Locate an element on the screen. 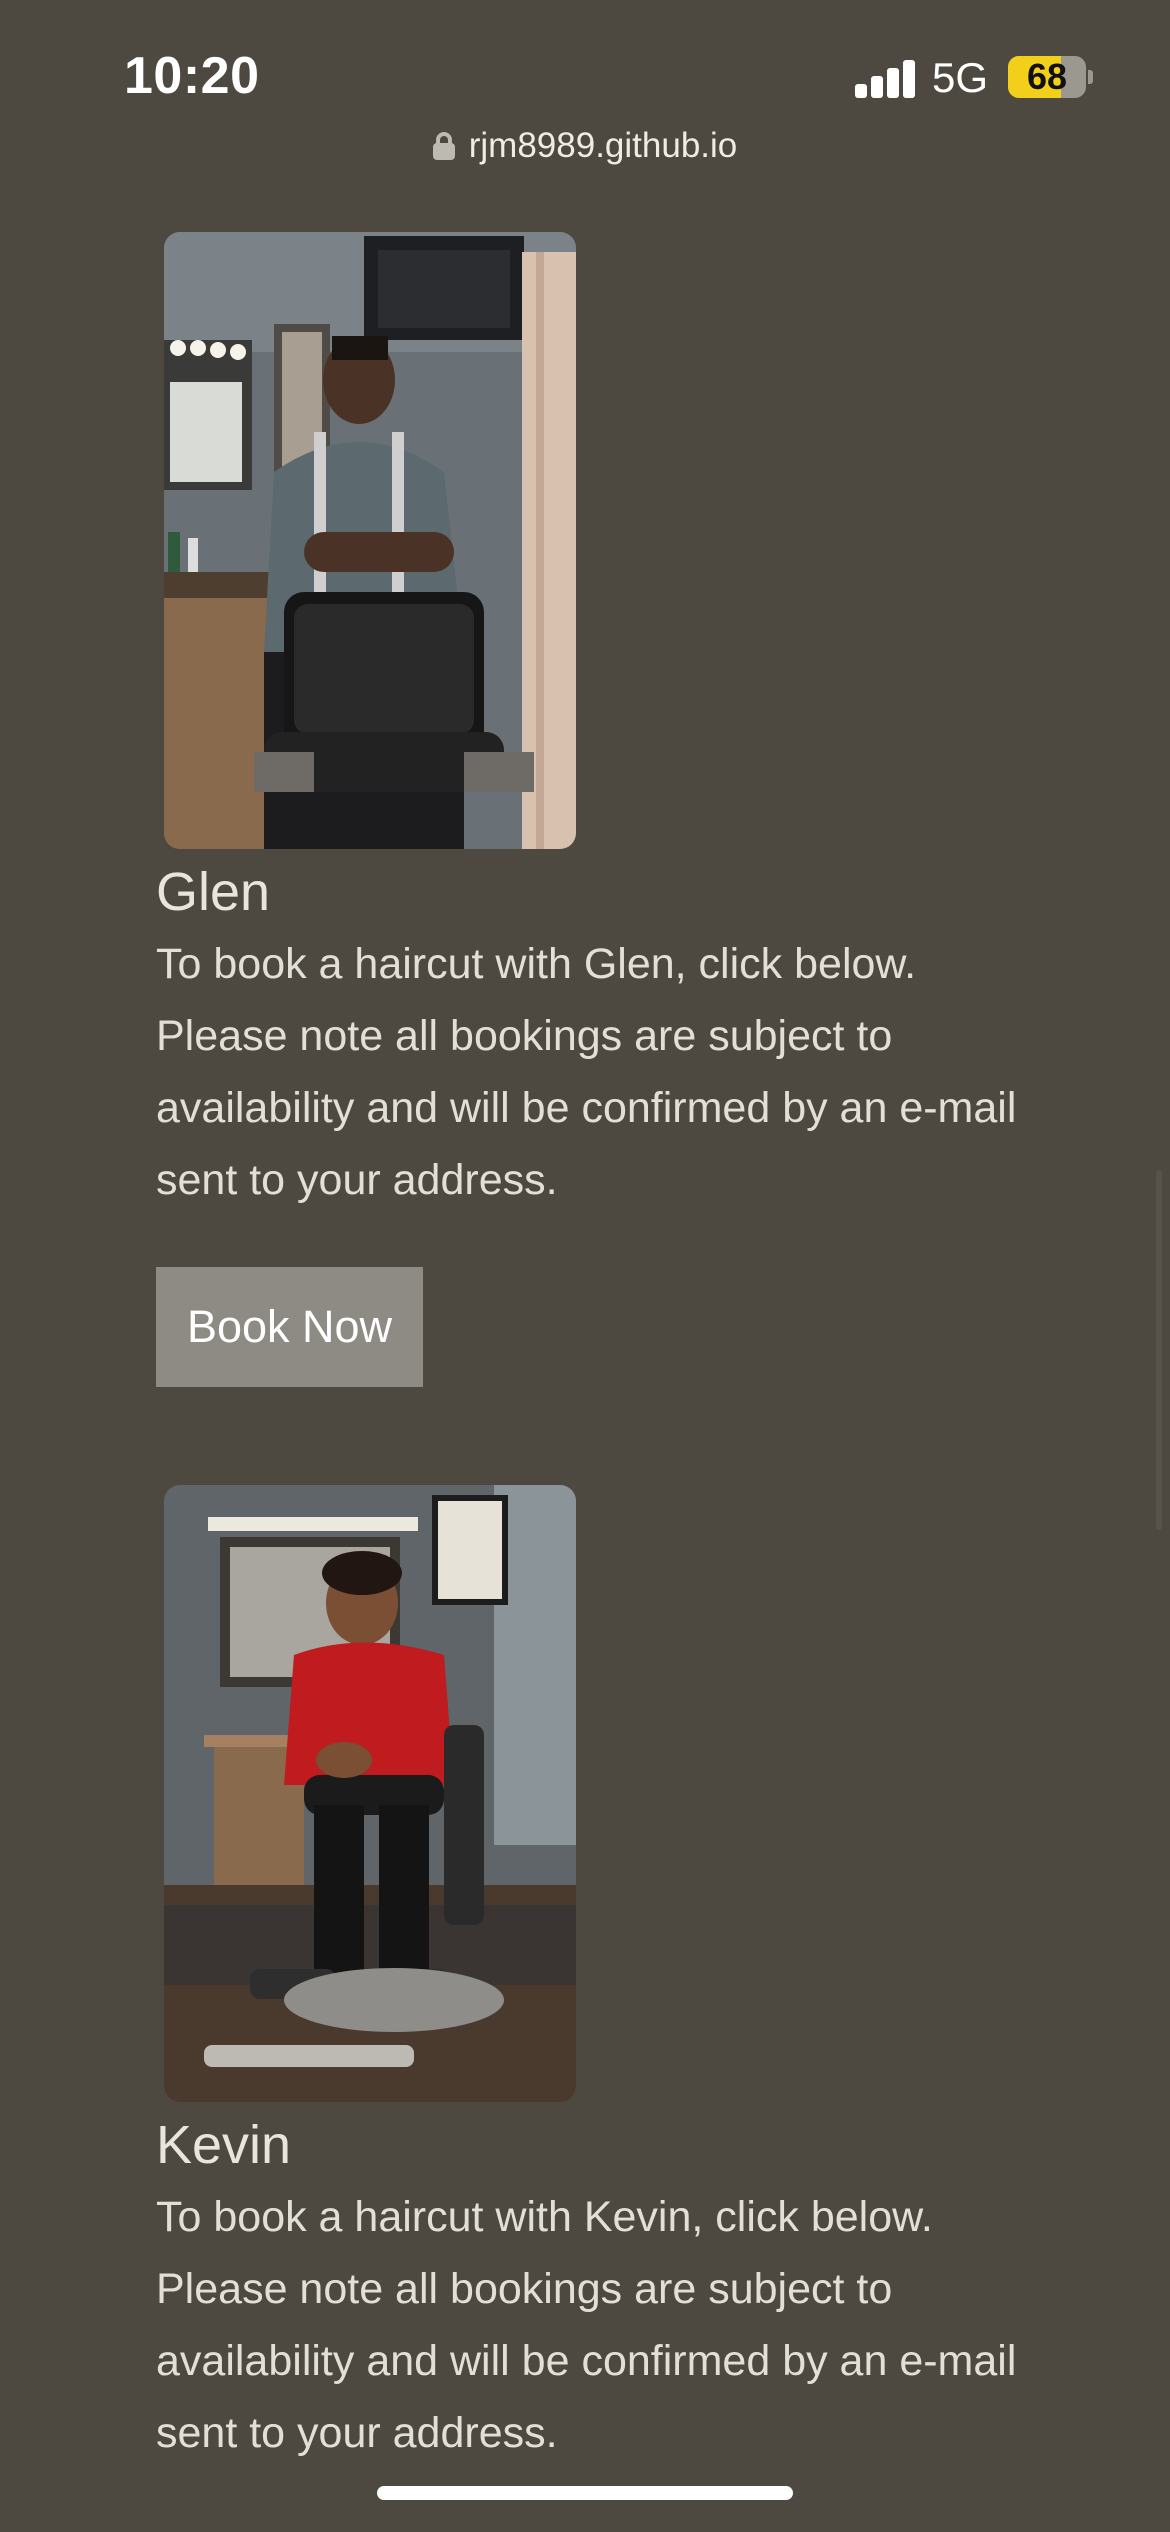  barber-name-glen: Glen is located at coordinates (213, 892).